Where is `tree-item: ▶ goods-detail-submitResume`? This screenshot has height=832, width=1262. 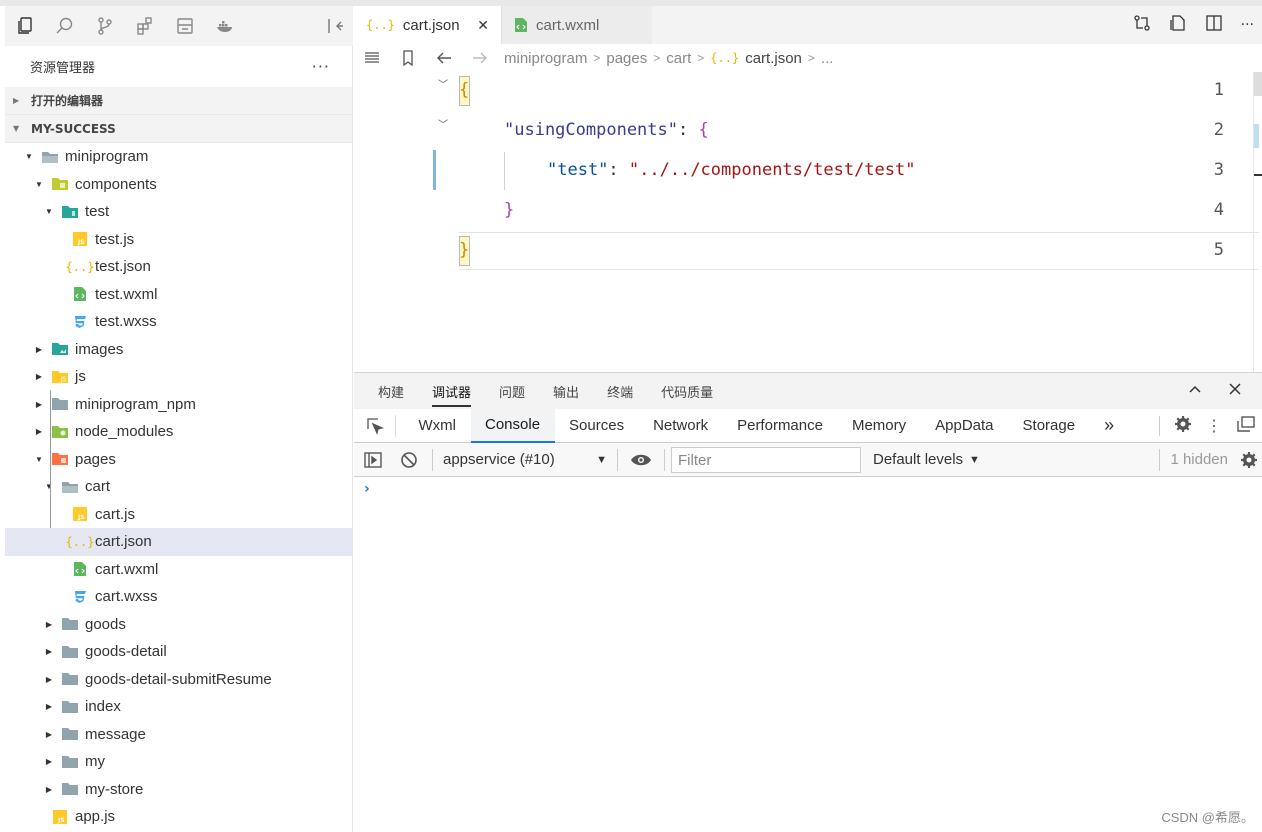 tree-item: ▶ goods-detail-submitResume is located at coordinates (178, 680).